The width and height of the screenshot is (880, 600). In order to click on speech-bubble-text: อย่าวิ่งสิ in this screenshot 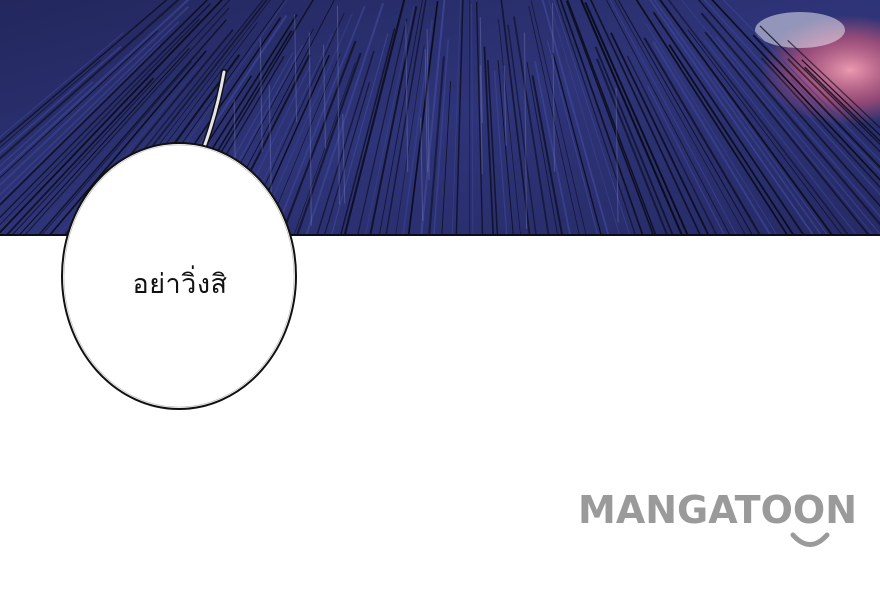, I will do `click(180, 284)`.